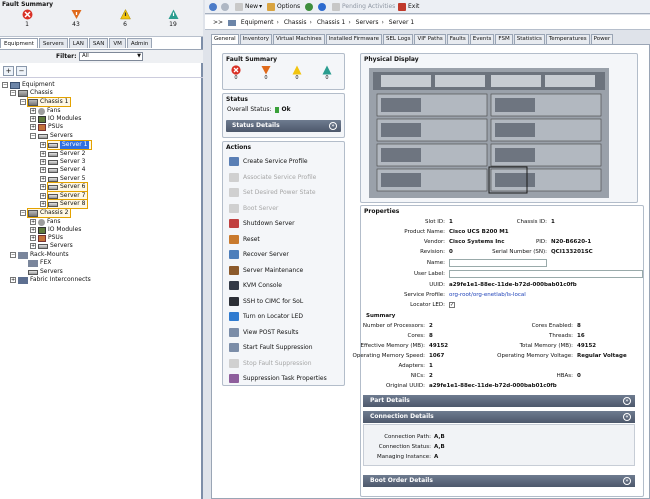 This screenshot has height=499, width=650. I want to click on tree-node-server-7: + Server 7, so click(64, 196).